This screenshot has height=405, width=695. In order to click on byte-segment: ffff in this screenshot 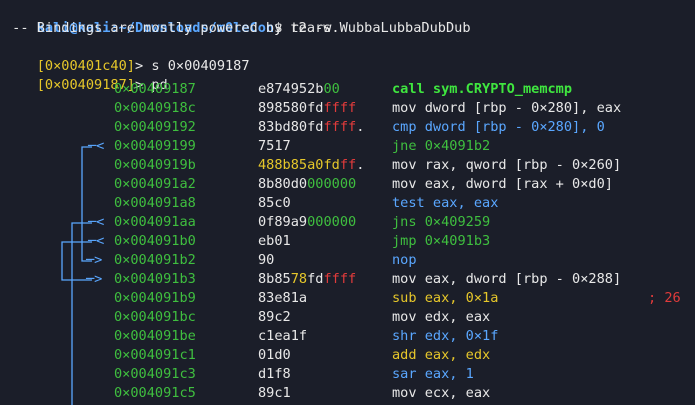, I will do `click(340, 127)`.